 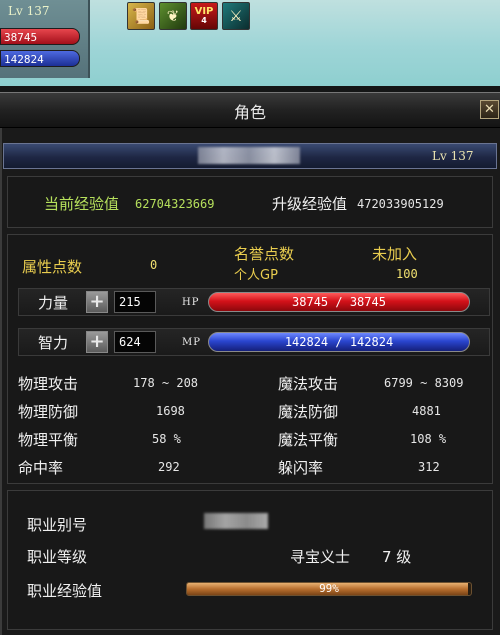 I want to click on stat-label: 魔法平衡, so click(x=308, y=440).